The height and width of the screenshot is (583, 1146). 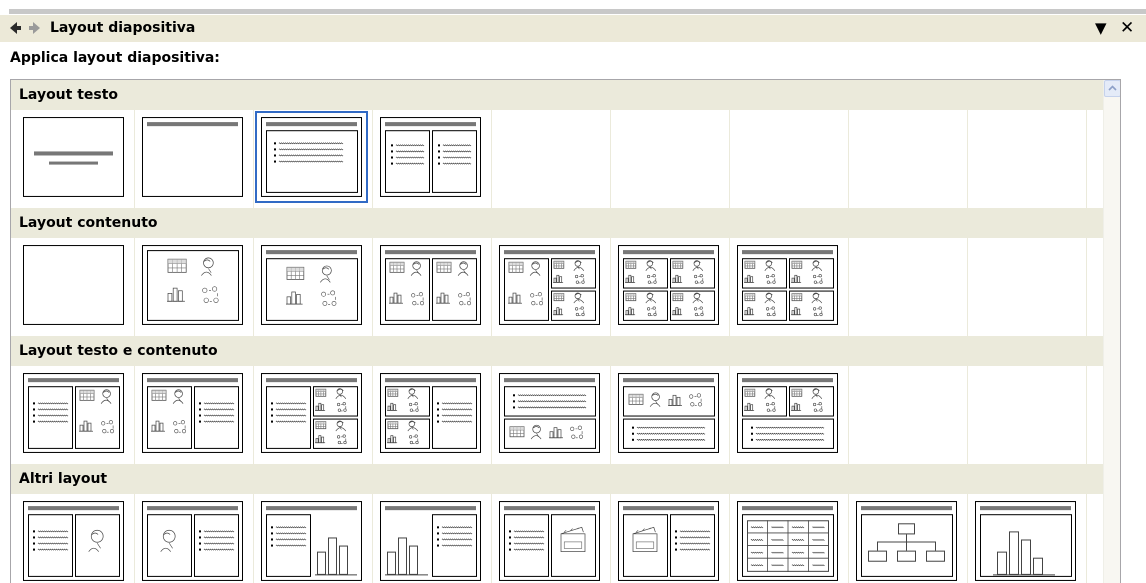 I want to click on scroll-up-button, so click(x=1112, y=88).